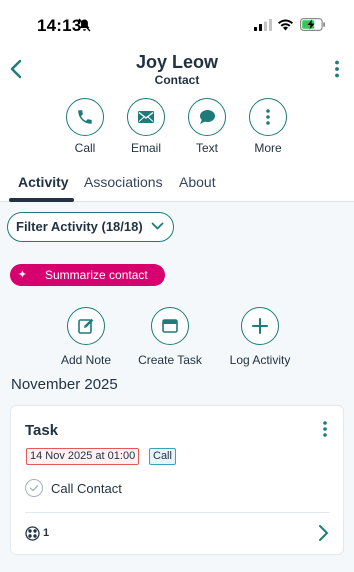 This screenshot has height=572, width=354. I want to click on call-button: Call, so click(85, 126).